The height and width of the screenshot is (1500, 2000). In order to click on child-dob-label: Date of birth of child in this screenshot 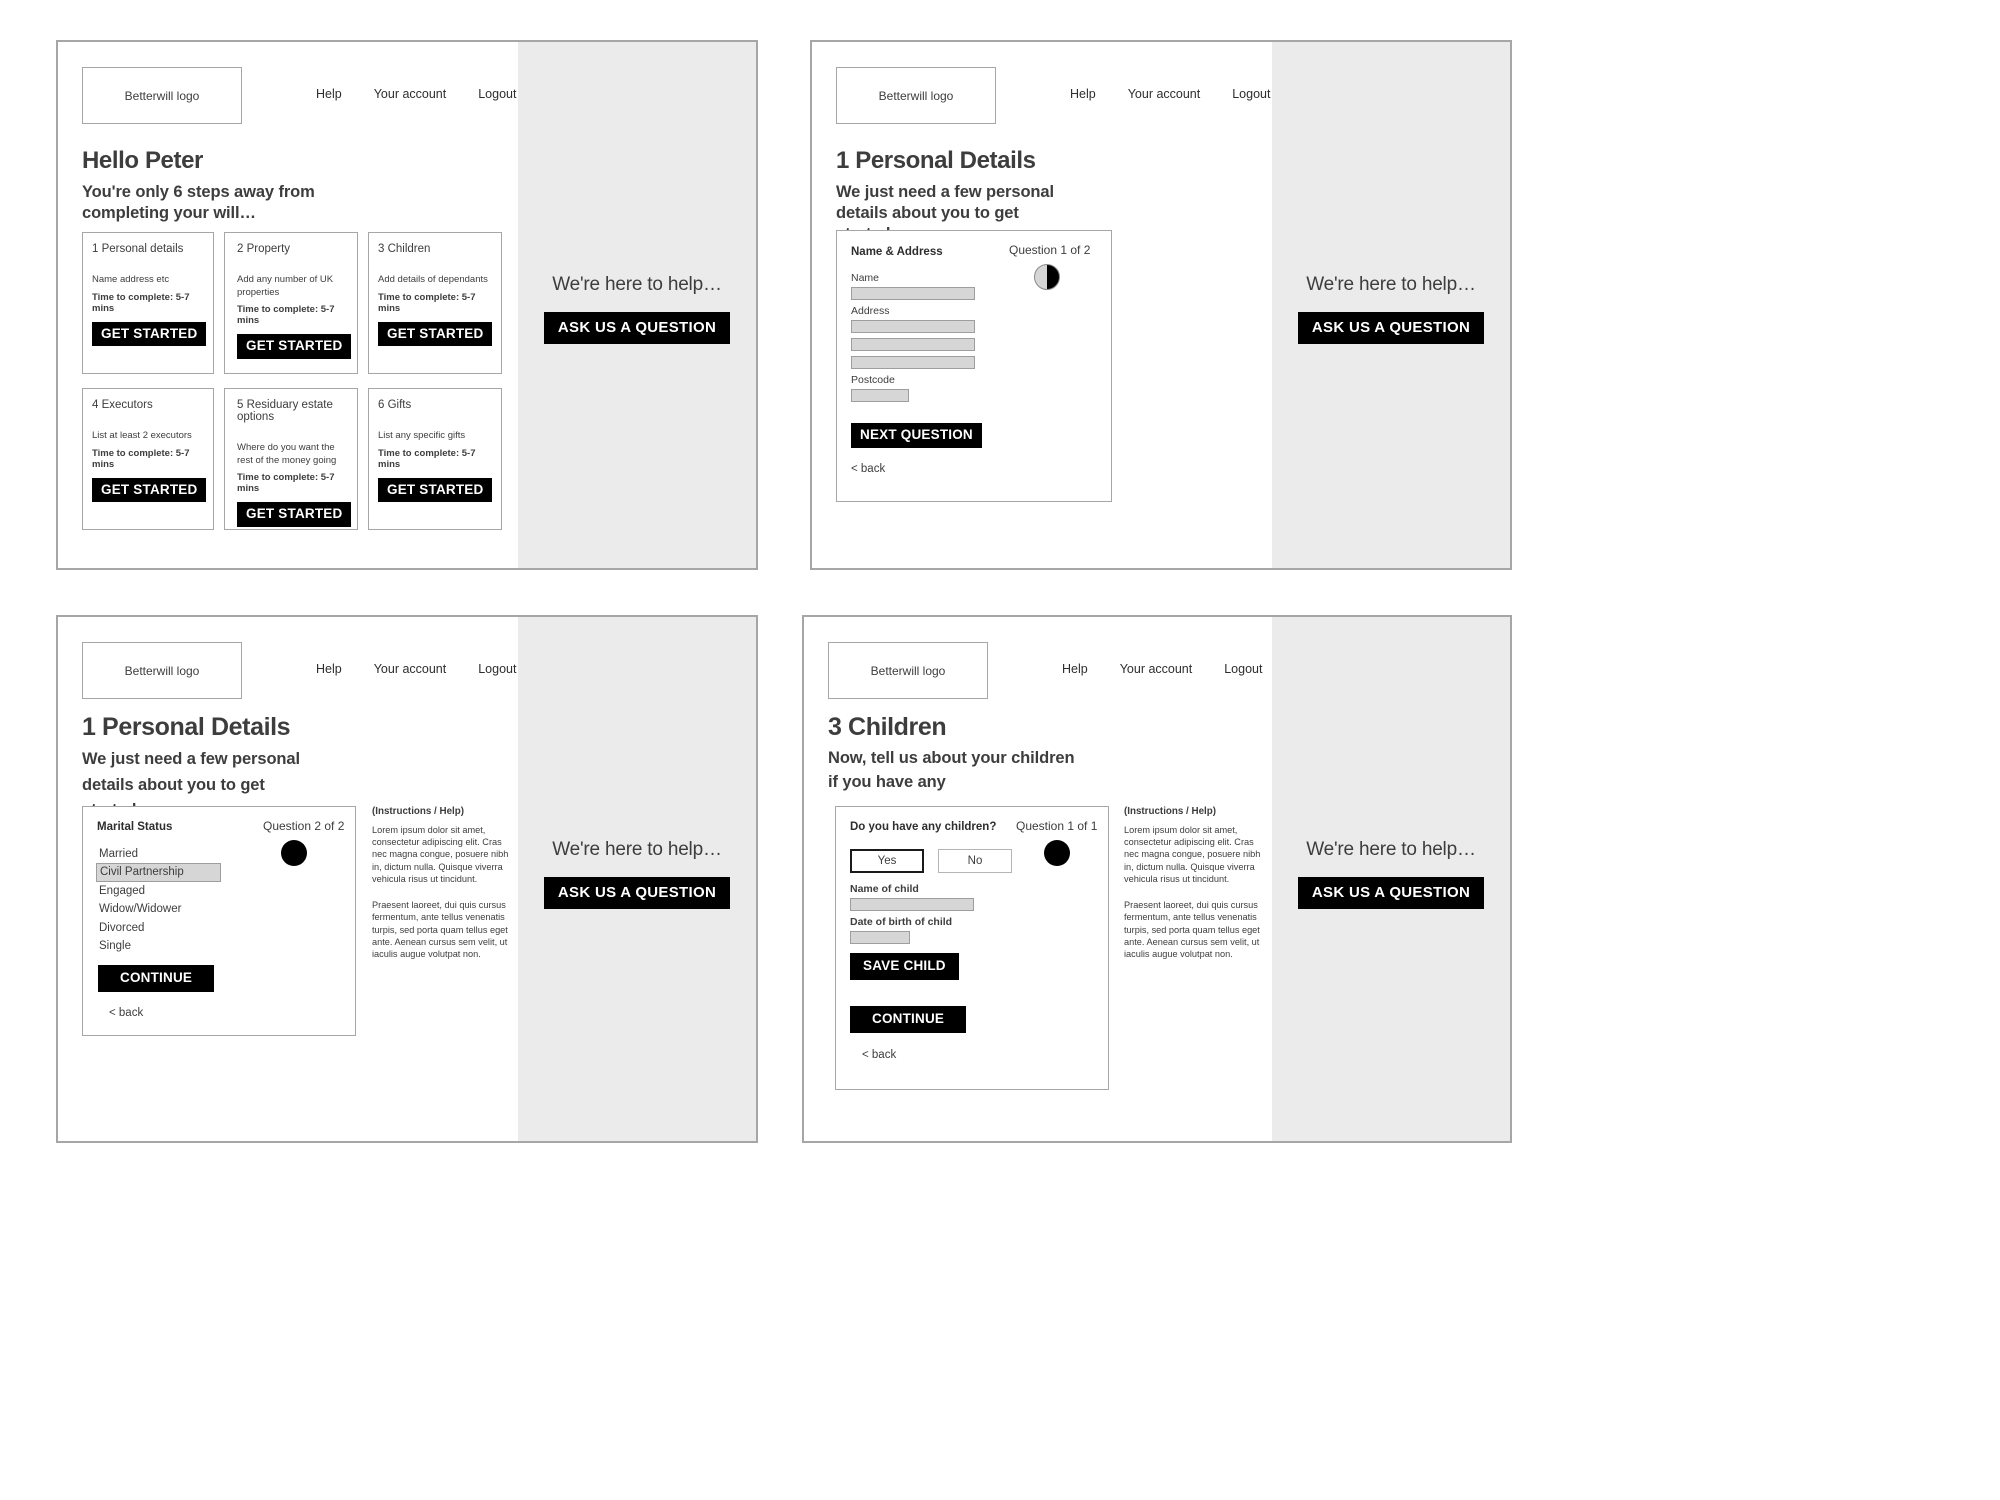, I will do `click(901, 922)`.